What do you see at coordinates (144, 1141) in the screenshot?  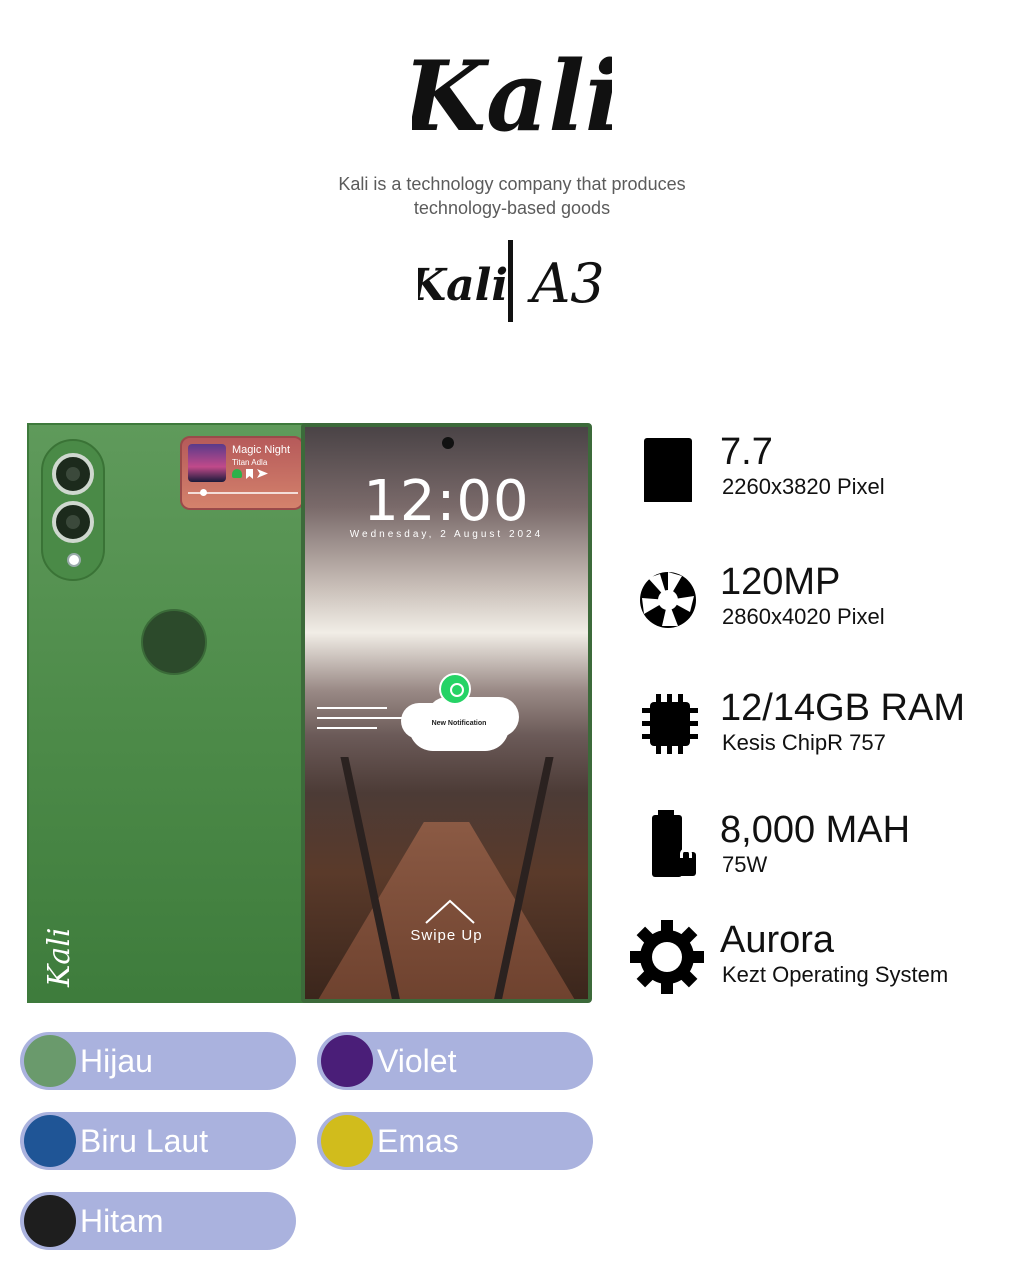 I see `color-label: Biru Laut` at bounding box center [144, 1141].